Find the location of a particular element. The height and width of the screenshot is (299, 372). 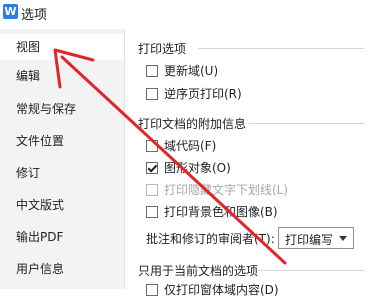

sidebar-item-user-info: 用户信息 is located at coordinates (62, 269).